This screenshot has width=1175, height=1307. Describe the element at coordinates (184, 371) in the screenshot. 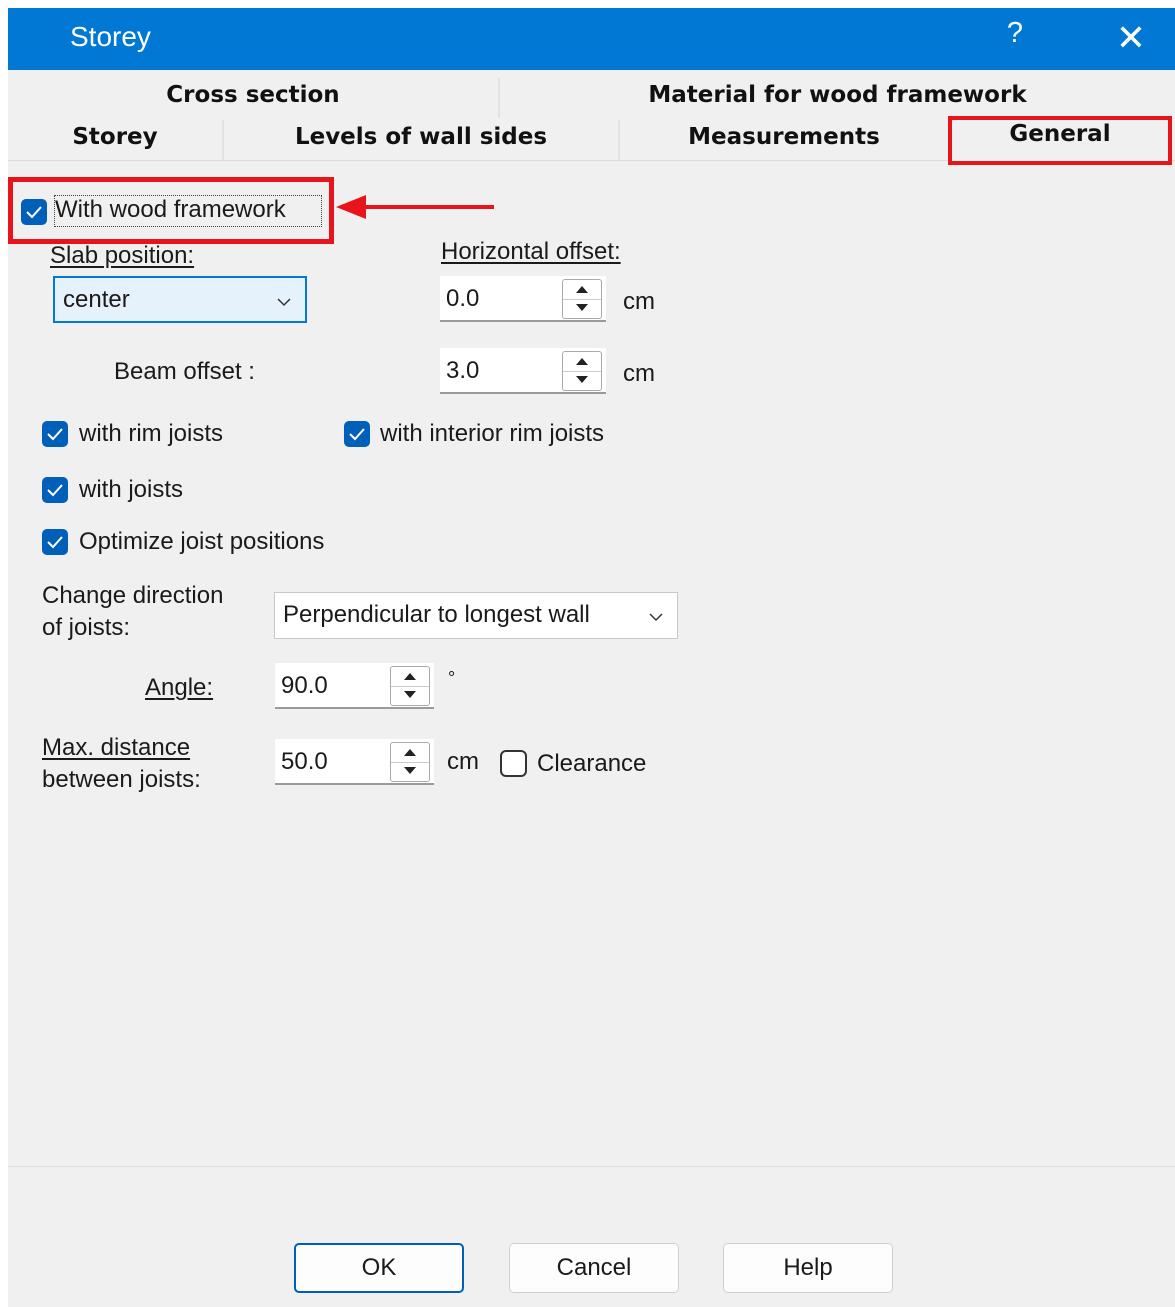

I see `beam-offset-label: Beam offset :` at that location.